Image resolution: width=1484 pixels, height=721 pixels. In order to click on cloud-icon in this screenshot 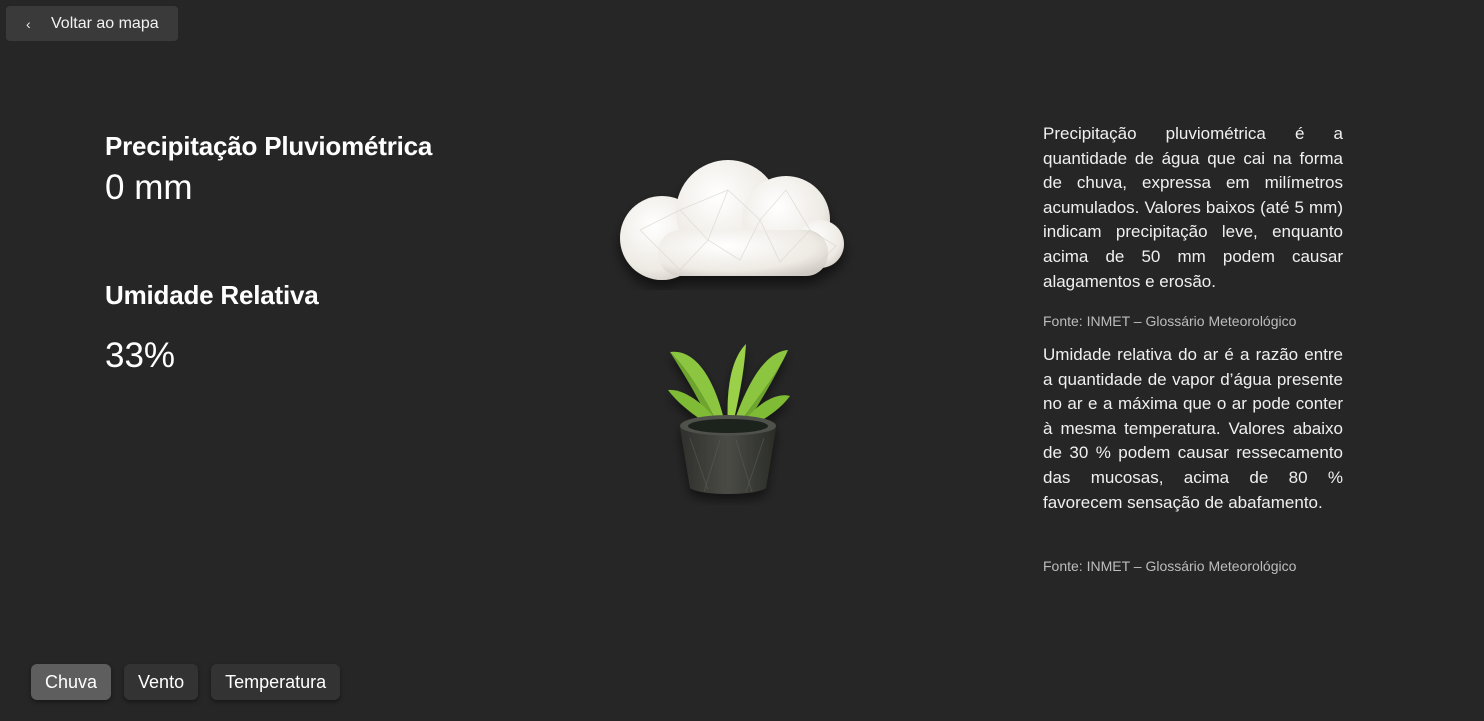, I will do `click(732, 220)`.